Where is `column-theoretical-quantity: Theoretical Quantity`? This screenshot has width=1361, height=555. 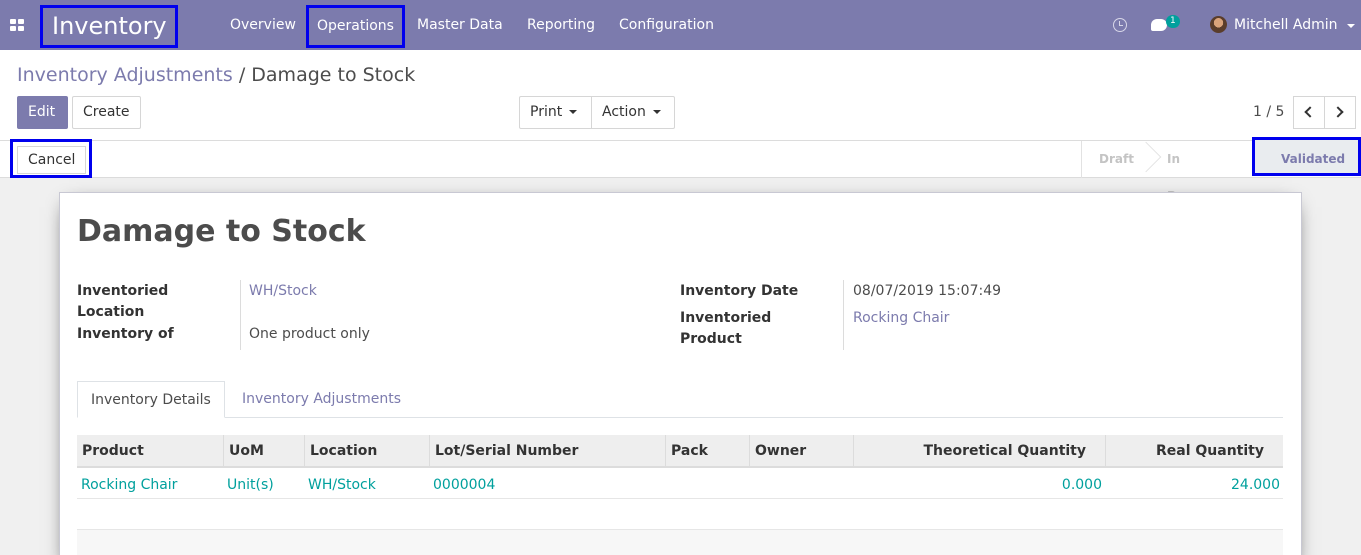
column-theoretical-quantity: Theoretical Quantity is located at coordinates (979, 451).